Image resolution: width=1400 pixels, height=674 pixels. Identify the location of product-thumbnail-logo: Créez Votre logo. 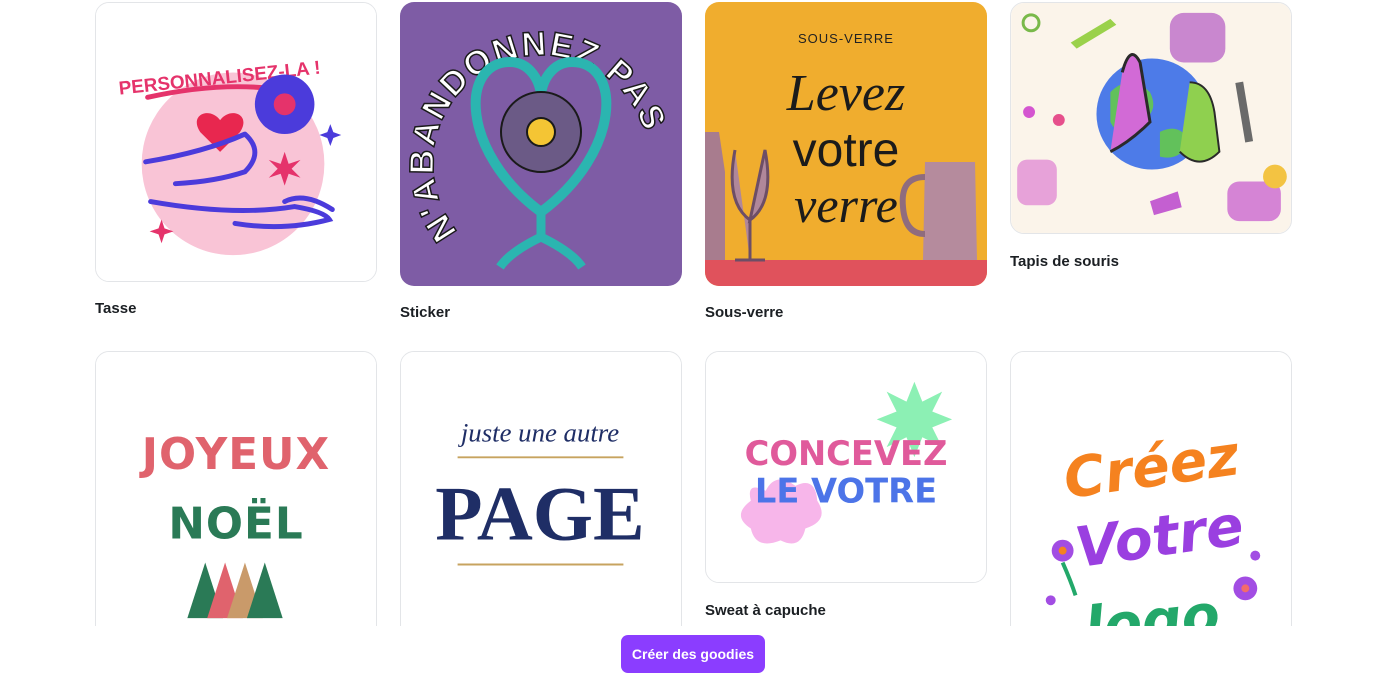
(1151, 488).